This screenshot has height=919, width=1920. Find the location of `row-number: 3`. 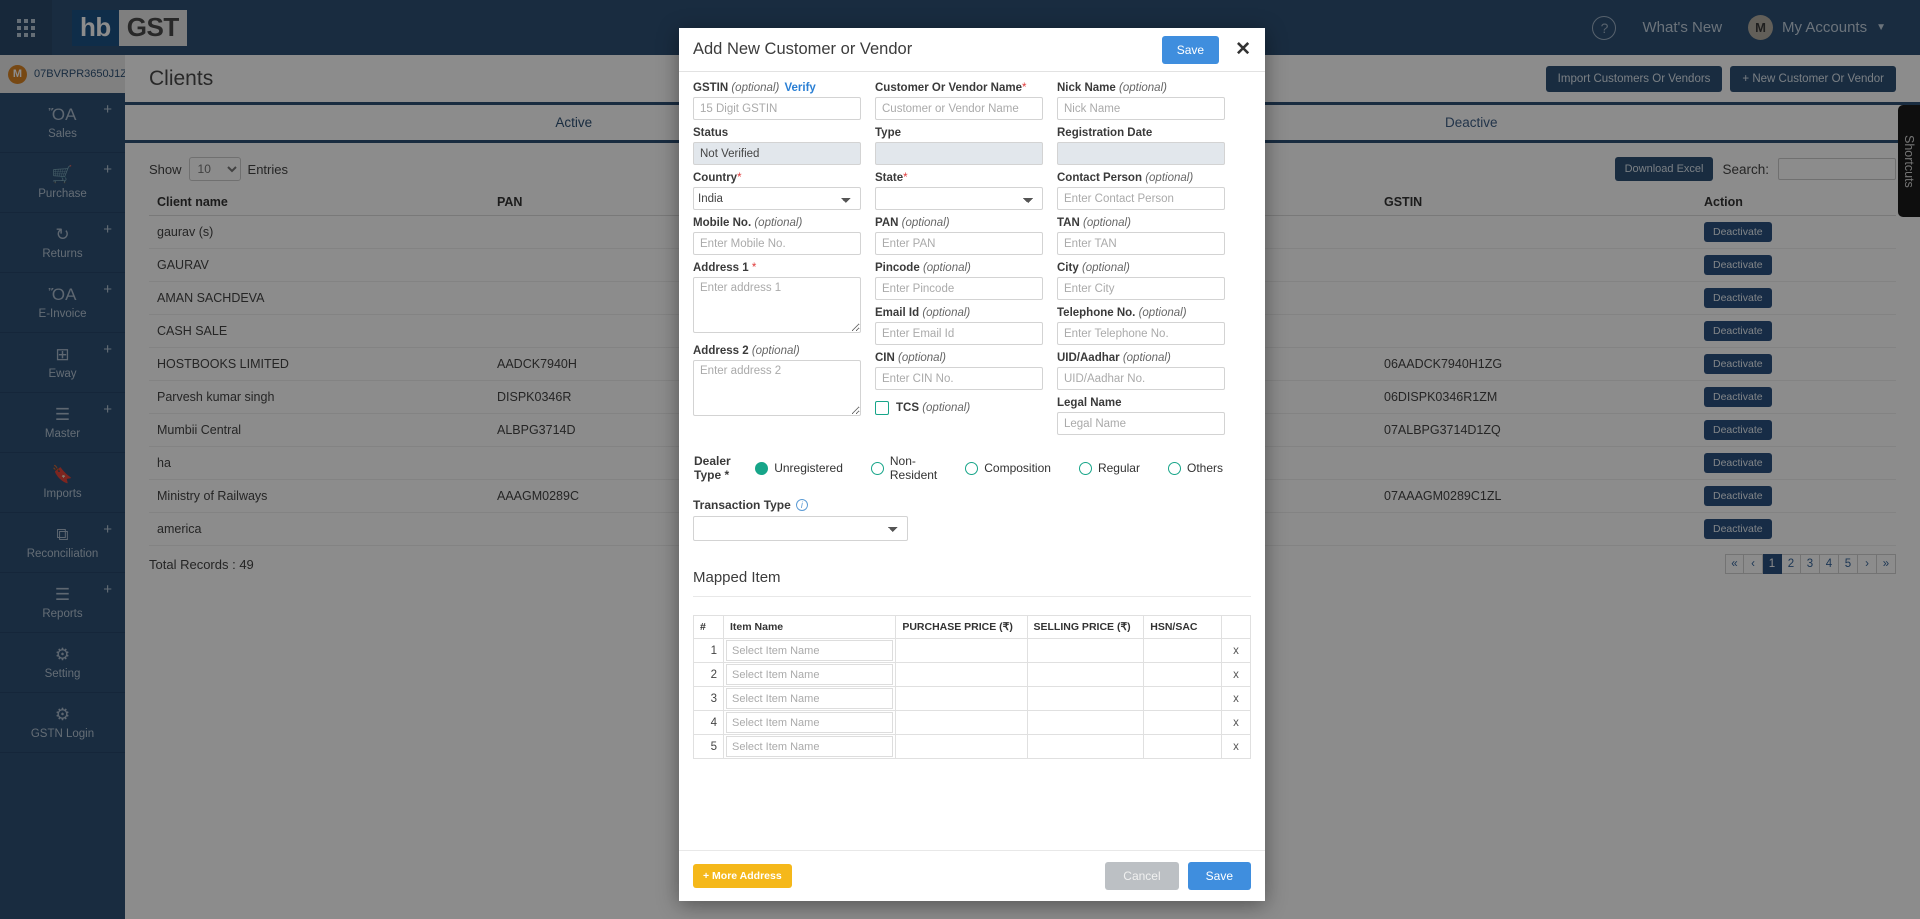

row-number: 3 is located at coordinates (708, 698).